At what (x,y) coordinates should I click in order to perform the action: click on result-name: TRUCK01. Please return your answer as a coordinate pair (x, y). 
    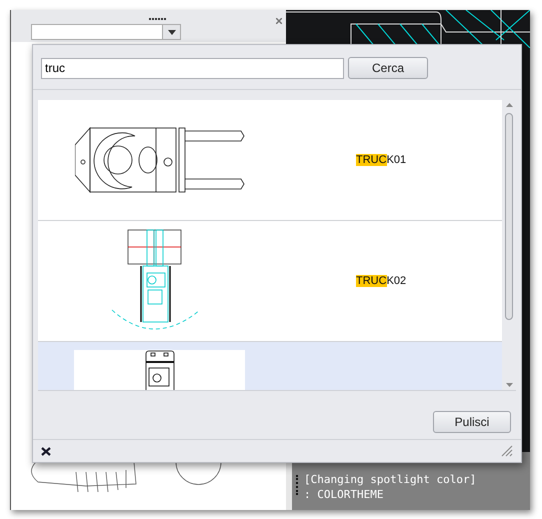
    Looking at the image, I should click on (381, 160).